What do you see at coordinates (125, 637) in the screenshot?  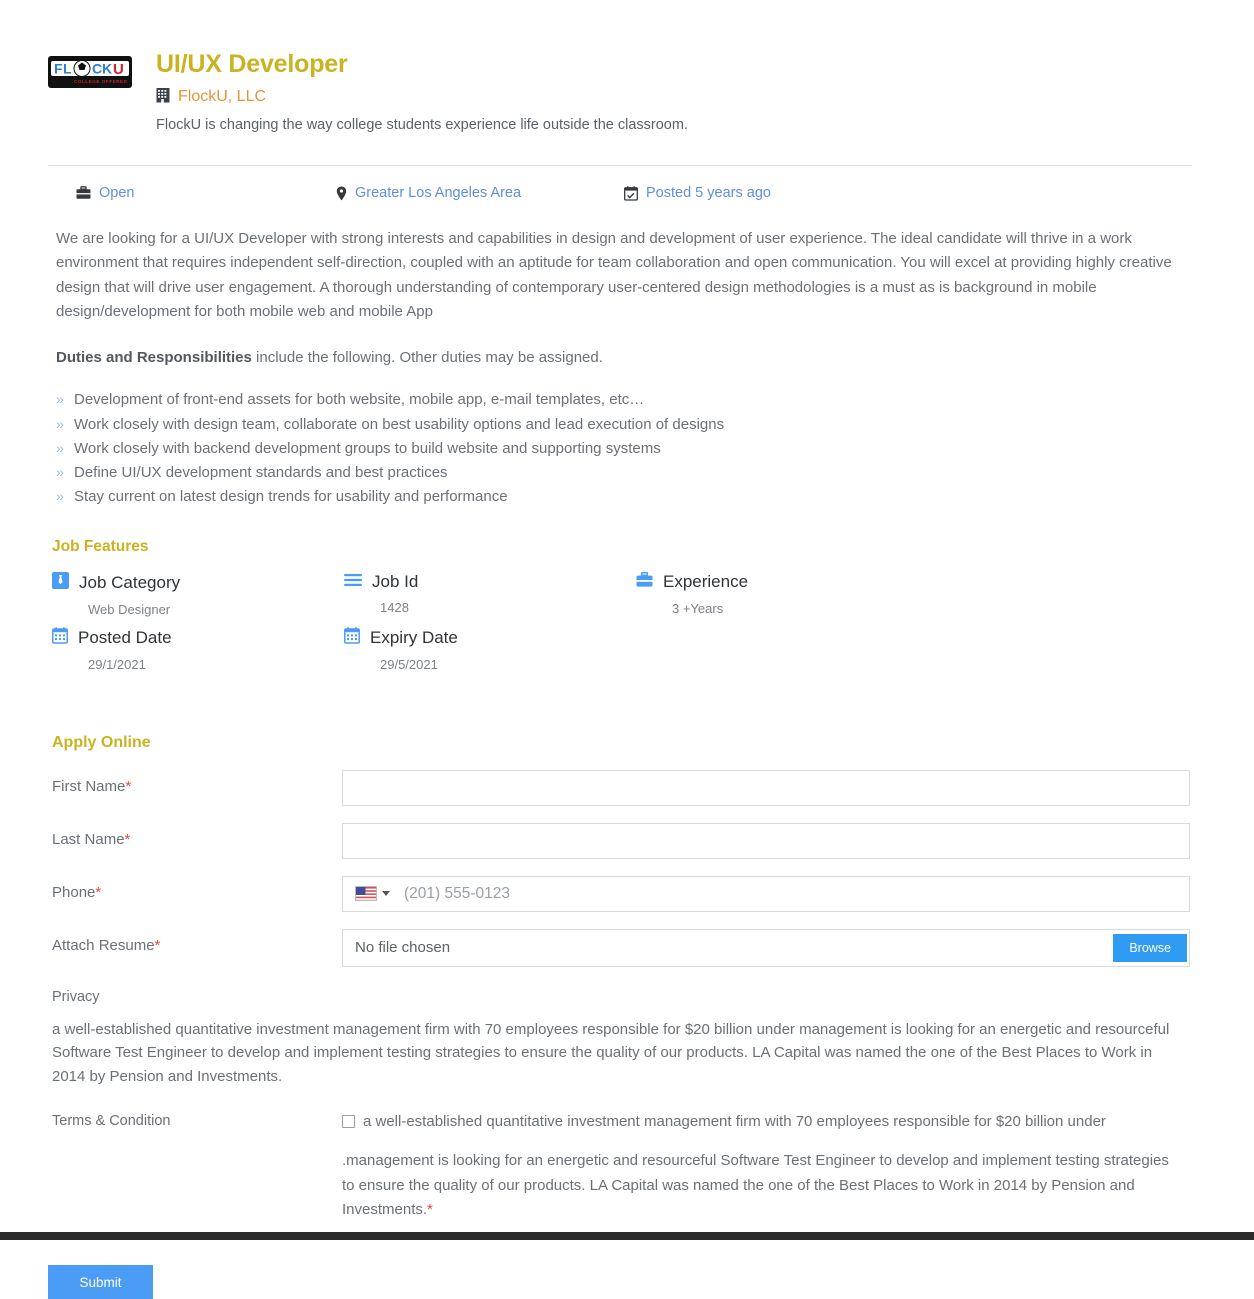 I see `feature-label: Posted Date` at bounding box center [125, 637].